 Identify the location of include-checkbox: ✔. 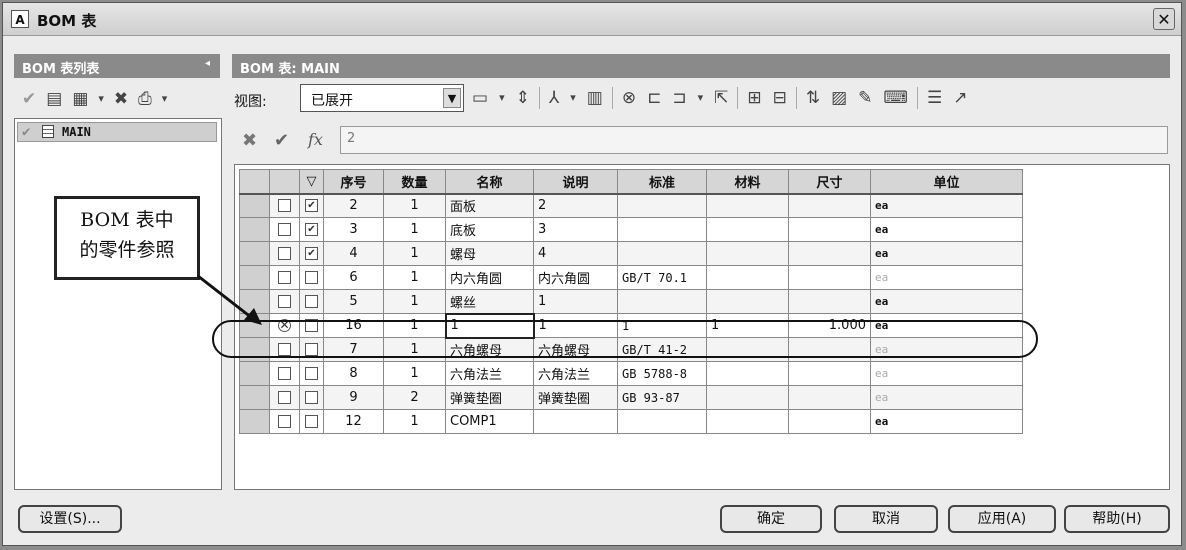
(311, 229).